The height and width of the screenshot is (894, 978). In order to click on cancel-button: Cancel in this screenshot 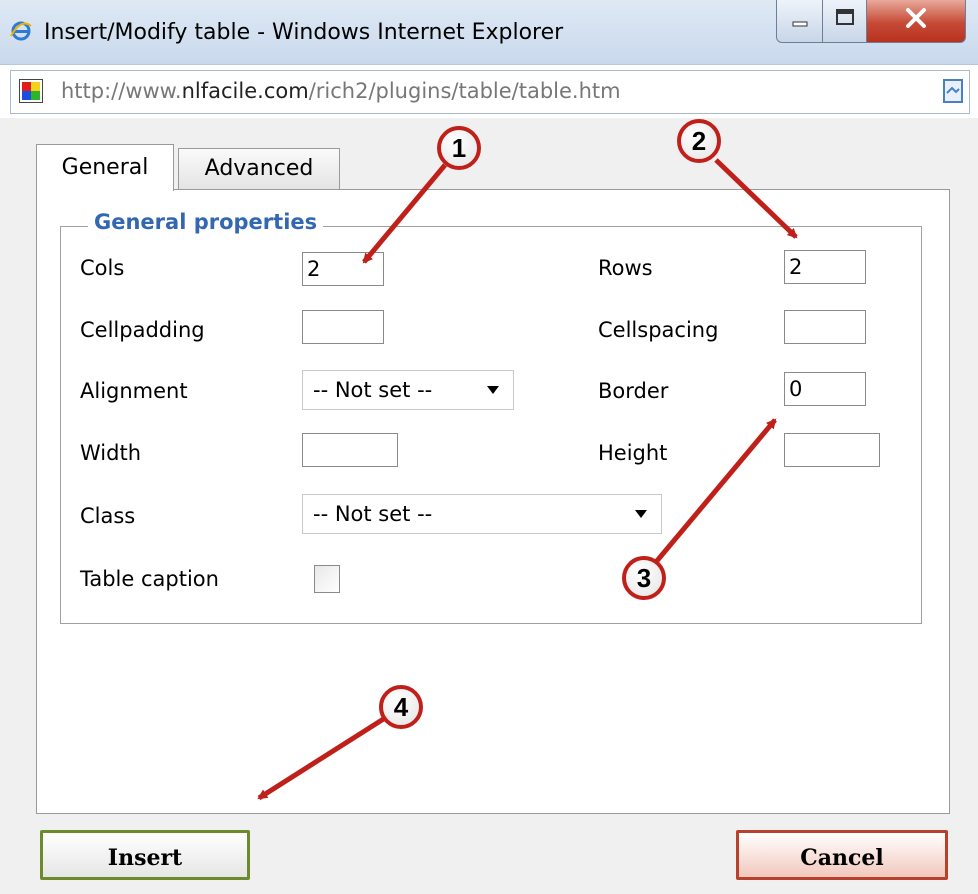, I will do `click(842, 855)`.